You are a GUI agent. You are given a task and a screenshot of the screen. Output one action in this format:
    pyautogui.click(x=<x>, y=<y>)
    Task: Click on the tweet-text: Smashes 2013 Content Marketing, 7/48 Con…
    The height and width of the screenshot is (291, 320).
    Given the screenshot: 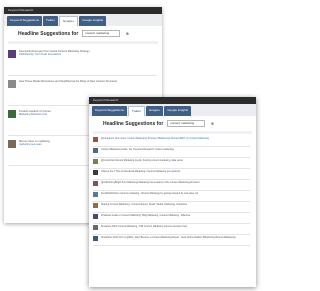 What is the action you would take?
    pyautogui.click(x=144, y=226)
    